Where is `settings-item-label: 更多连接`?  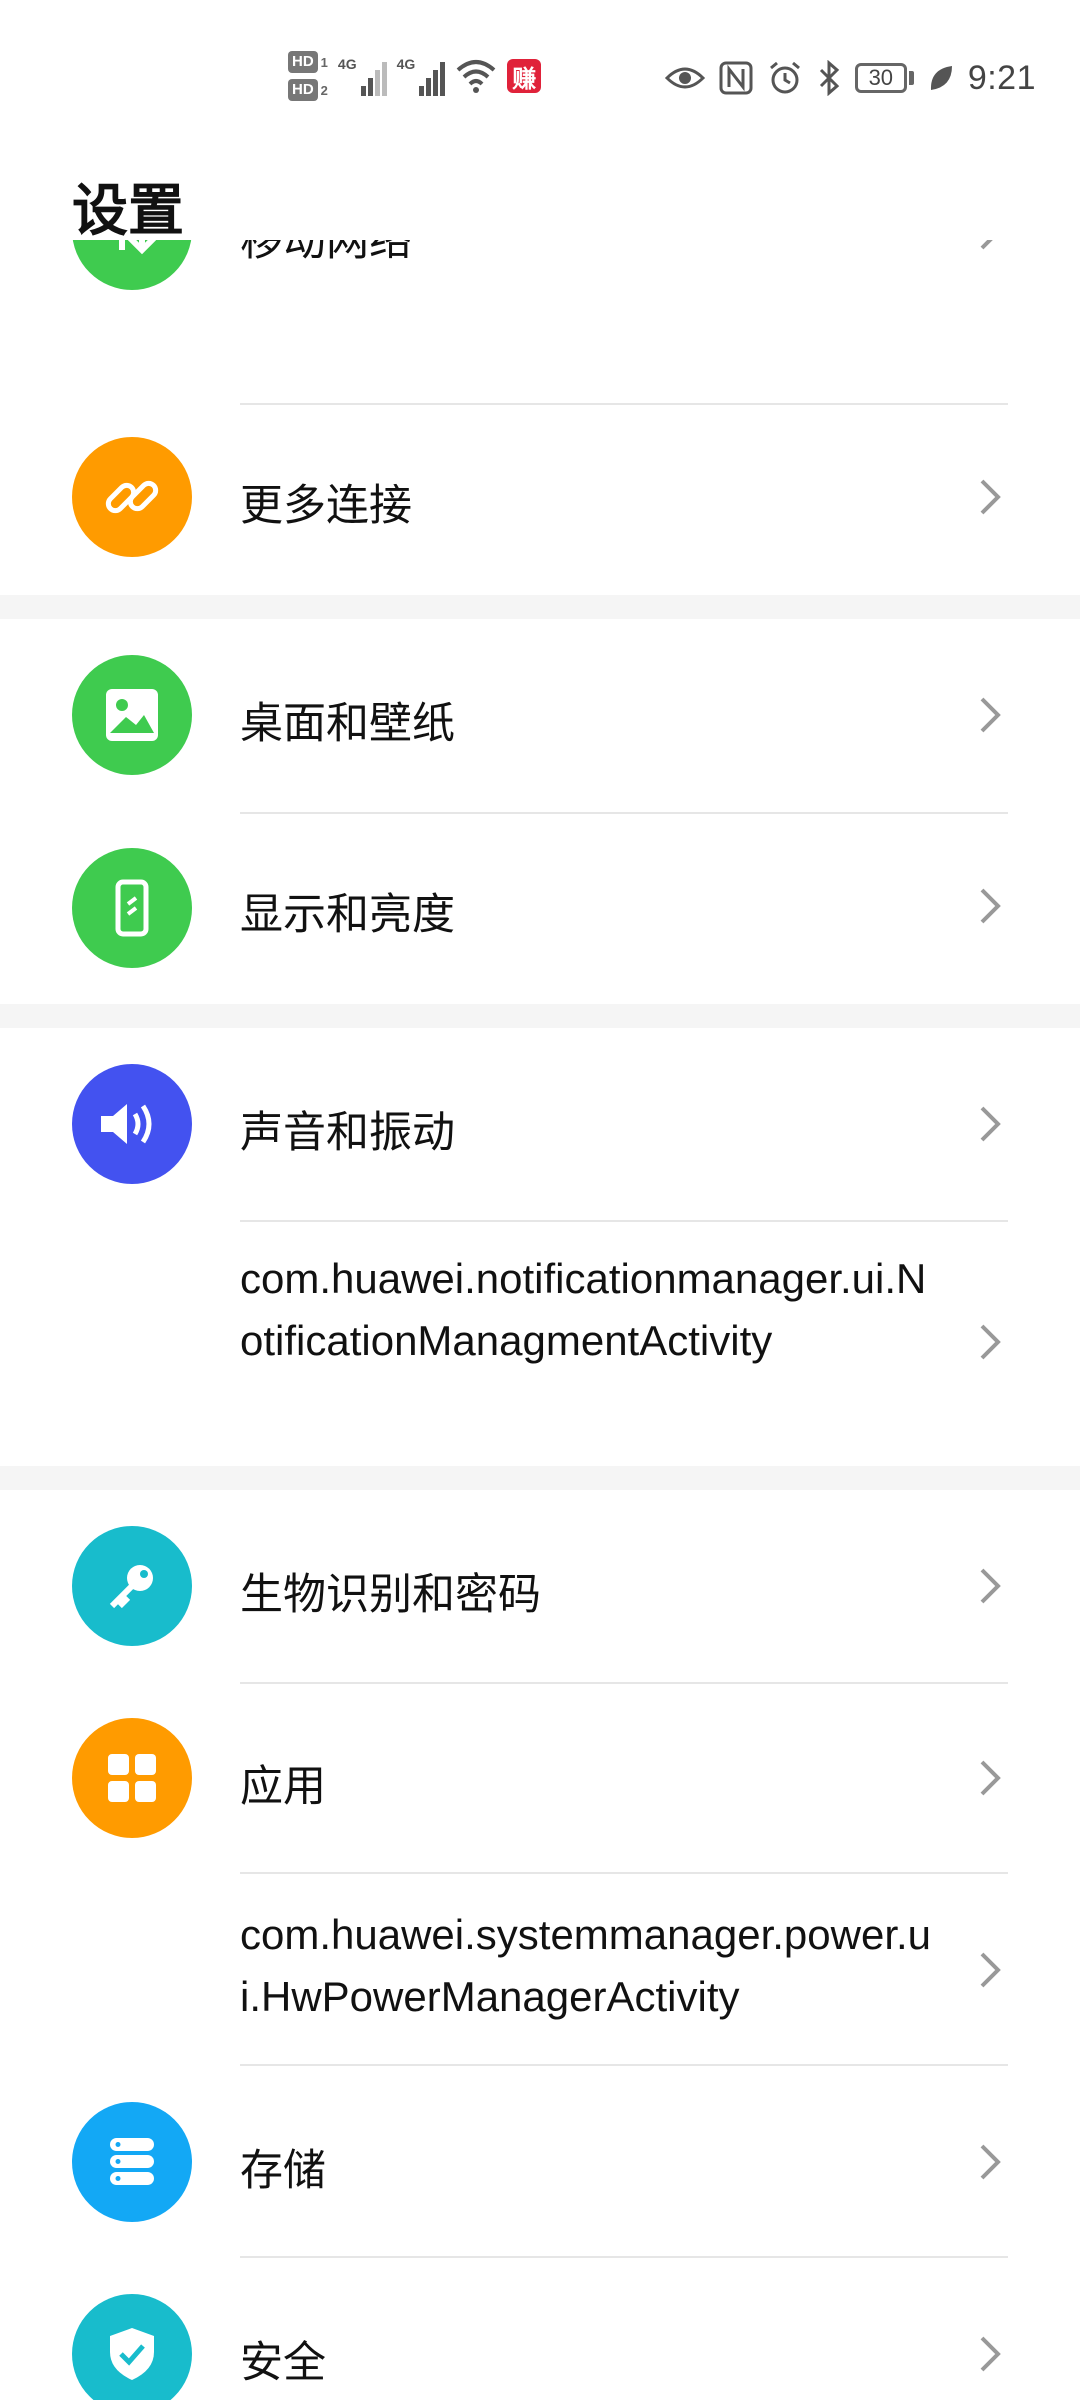
settings-item-label: 更多连接 is located at coordinates (326, 506).